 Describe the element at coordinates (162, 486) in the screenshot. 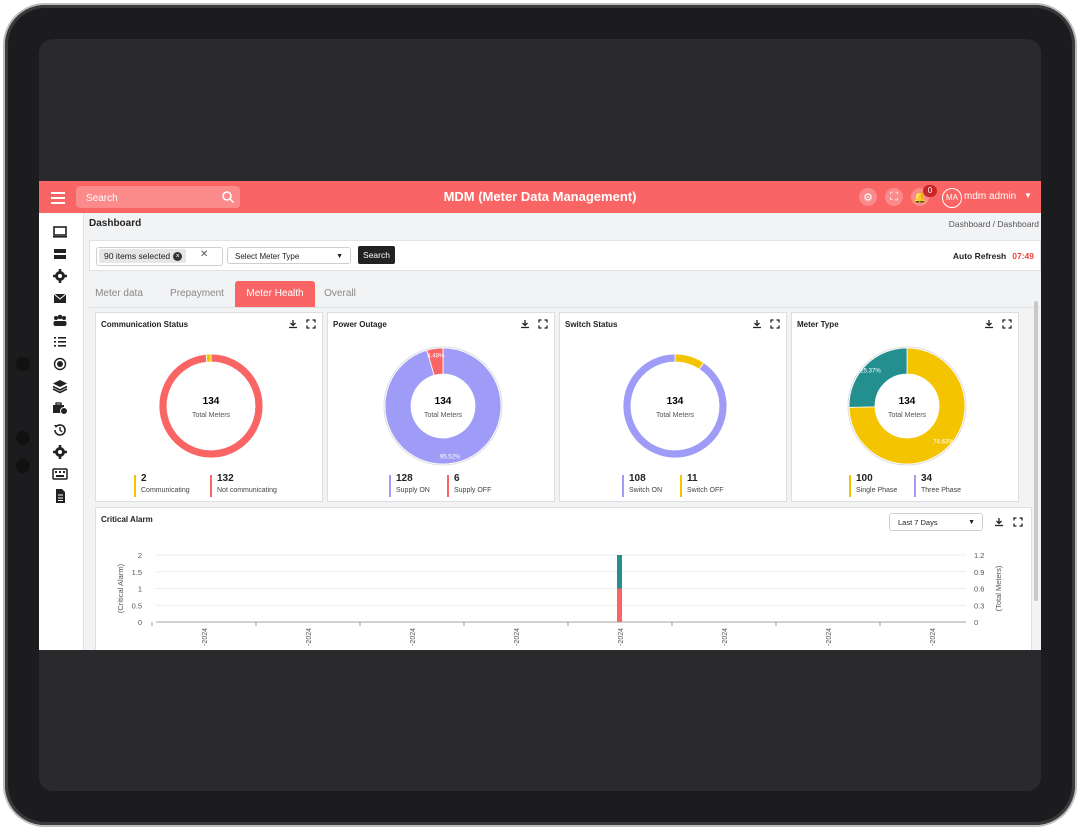

I see `legend-communicating: 2 Communicating` at that location.